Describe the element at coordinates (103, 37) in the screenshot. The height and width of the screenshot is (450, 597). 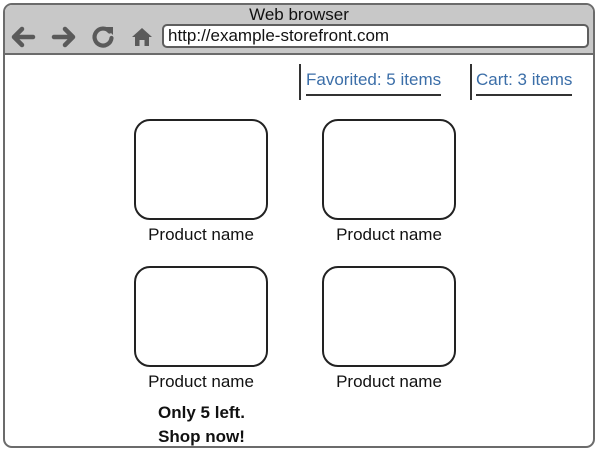
I see `reload-icon` at that location.